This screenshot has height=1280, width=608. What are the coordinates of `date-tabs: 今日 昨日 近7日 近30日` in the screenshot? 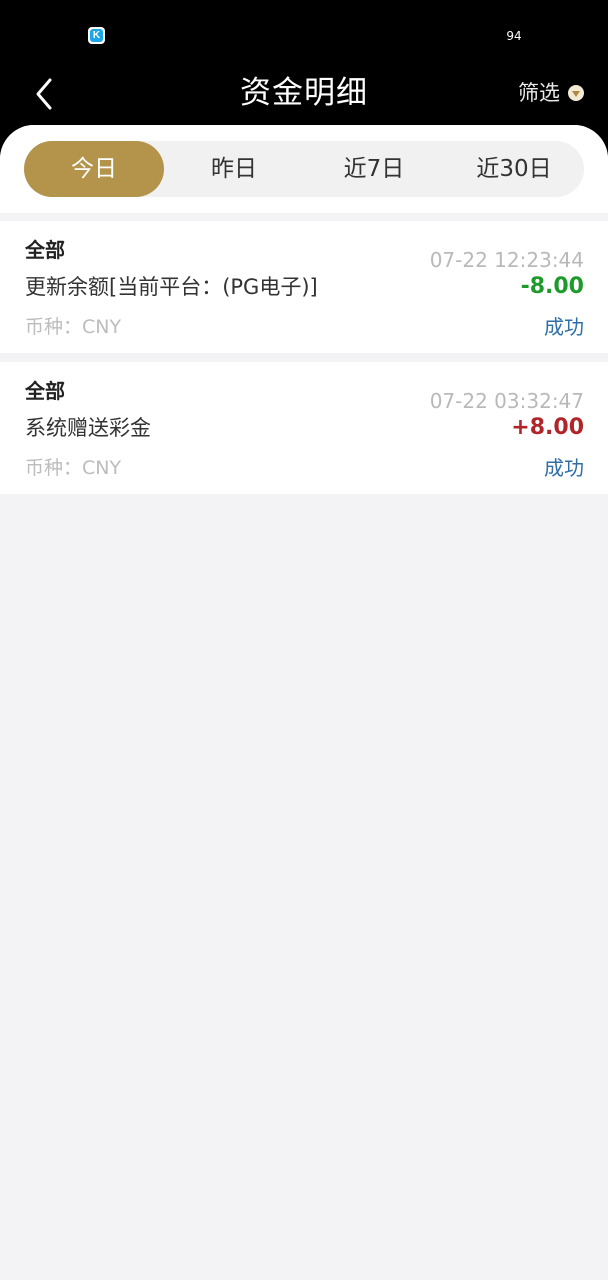 It's located at (304, 169).